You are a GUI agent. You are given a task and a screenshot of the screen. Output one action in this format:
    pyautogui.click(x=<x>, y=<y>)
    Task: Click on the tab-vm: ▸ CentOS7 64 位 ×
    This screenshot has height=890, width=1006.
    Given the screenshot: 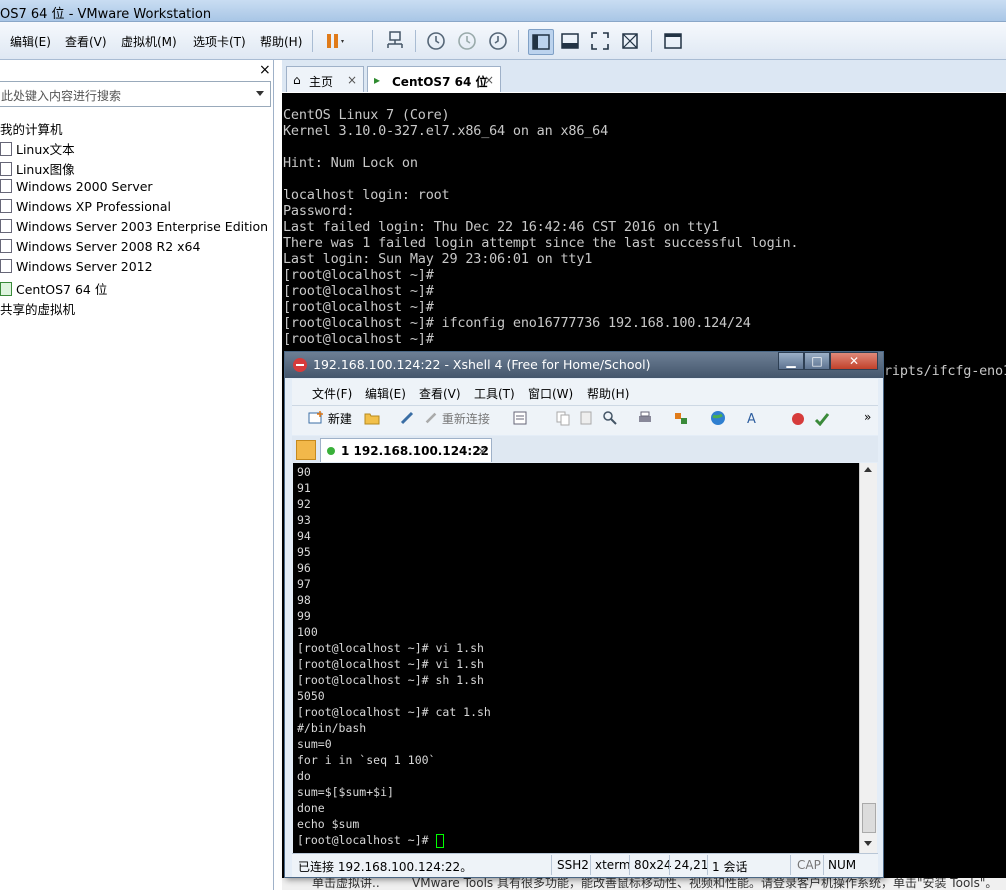 What is the action you would take?
    pyautogui.click(x=434, y=79)
    